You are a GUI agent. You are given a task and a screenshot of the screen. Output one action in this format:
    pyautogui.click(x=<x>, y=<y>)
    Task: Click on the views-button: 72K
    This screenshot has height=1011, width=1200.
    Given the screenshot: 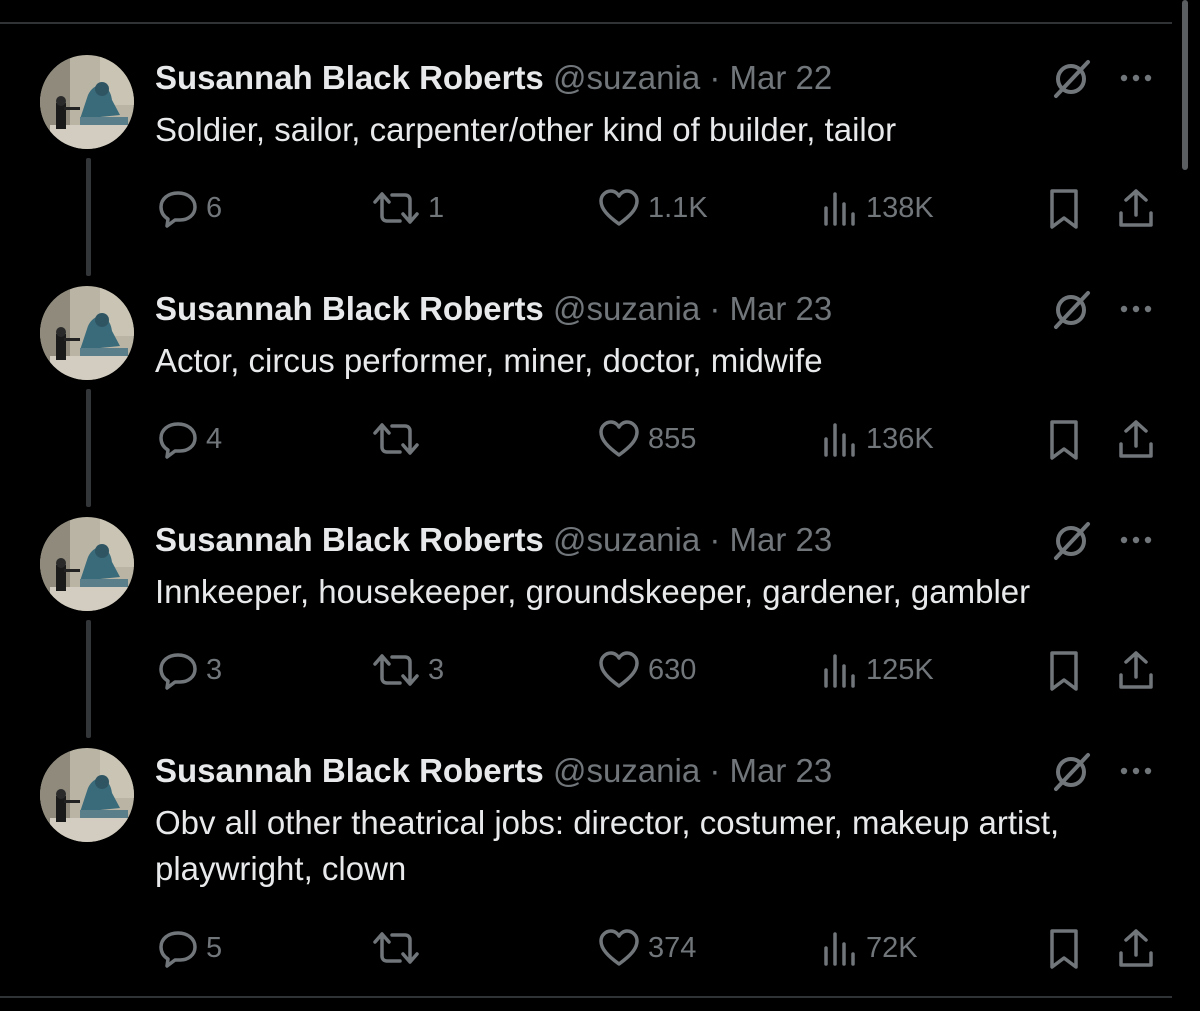 What is the action you would take?
    pyautogui.click(x=870, y=948)
    